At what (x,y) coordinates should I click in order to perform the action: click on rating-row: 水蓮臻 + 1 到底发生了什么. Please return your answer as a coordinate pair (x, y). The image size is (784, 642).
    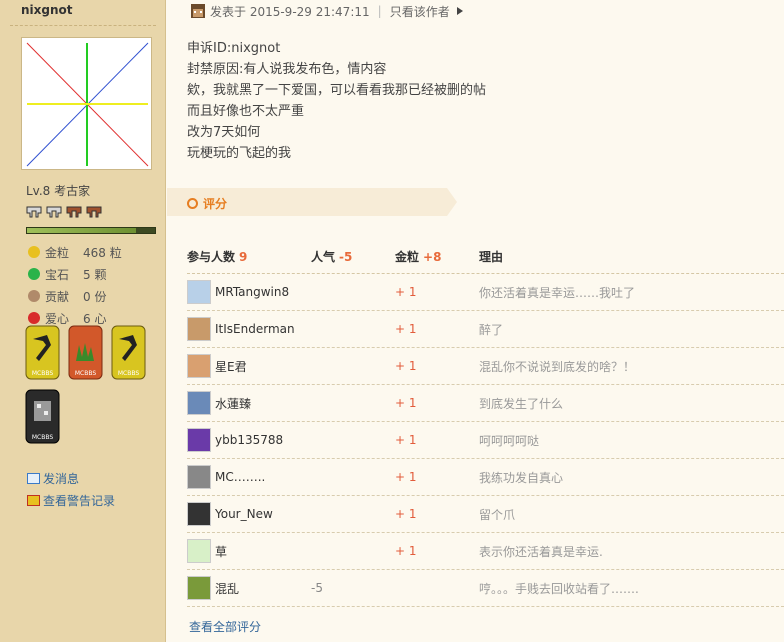
    Looking at the image, I should click on (485, 403).